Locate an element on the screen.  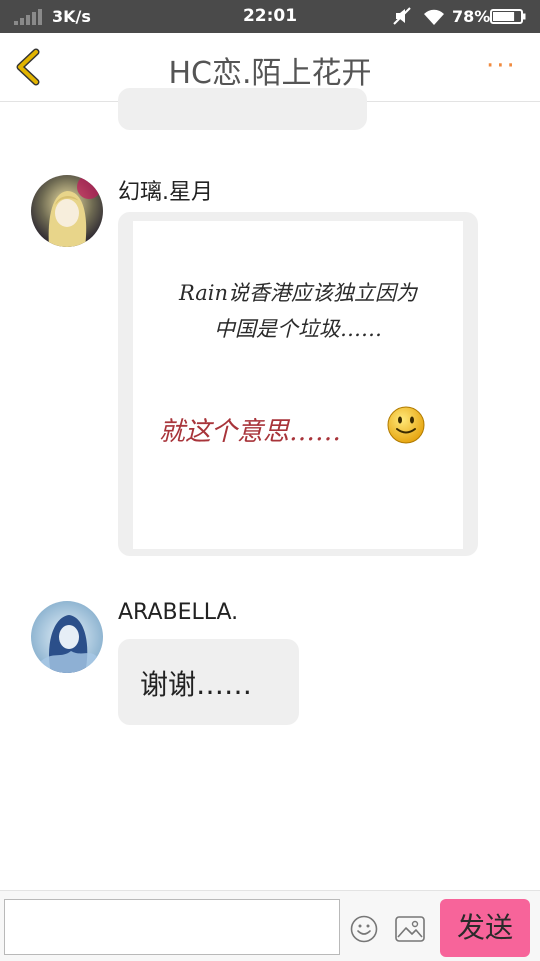
more-options-button: ··· is located at coordinates (506, 66).